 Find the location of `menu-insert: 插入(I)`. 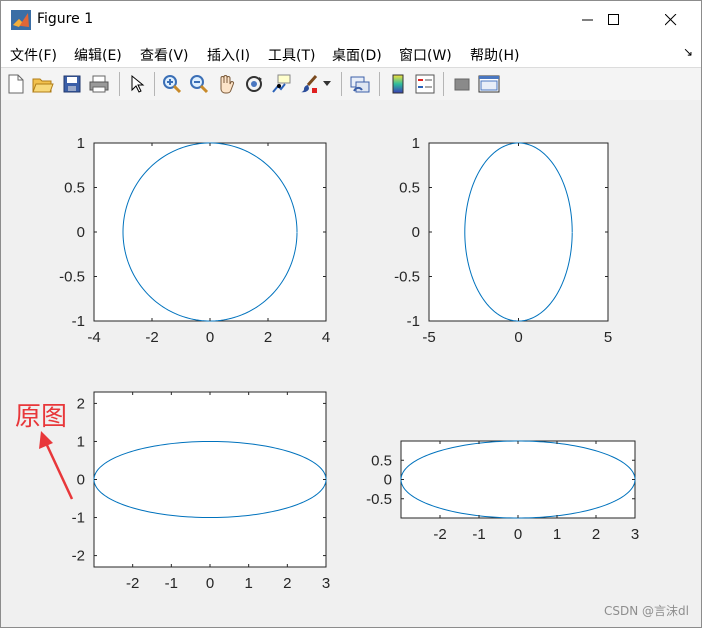

menu-insert: 插入(I) is located at coordinates (228, 55).